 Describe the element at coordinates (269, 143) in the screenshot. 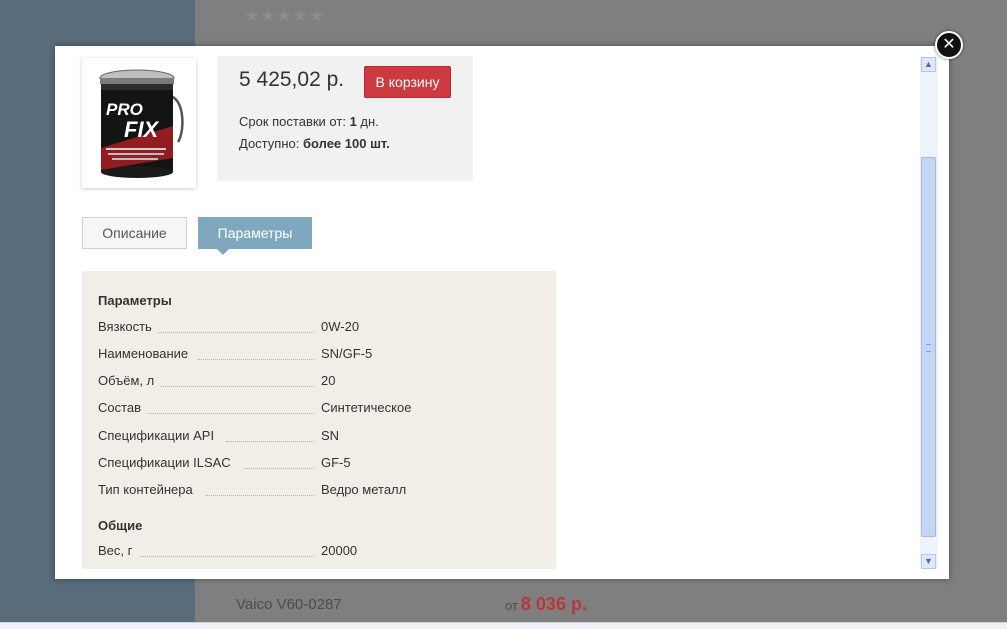

I see `availability-label: Доступно:` at that location.